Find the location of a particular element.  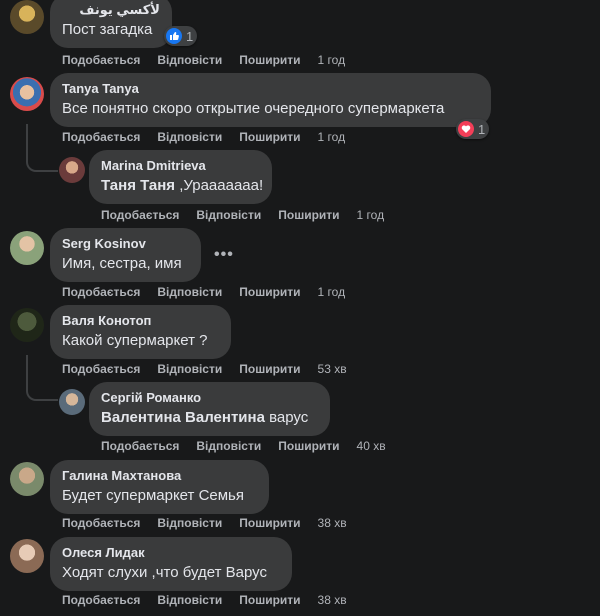

comment-actions: Подобається Відповісти Поширити 53 хв is located at coordinates (213, 369).